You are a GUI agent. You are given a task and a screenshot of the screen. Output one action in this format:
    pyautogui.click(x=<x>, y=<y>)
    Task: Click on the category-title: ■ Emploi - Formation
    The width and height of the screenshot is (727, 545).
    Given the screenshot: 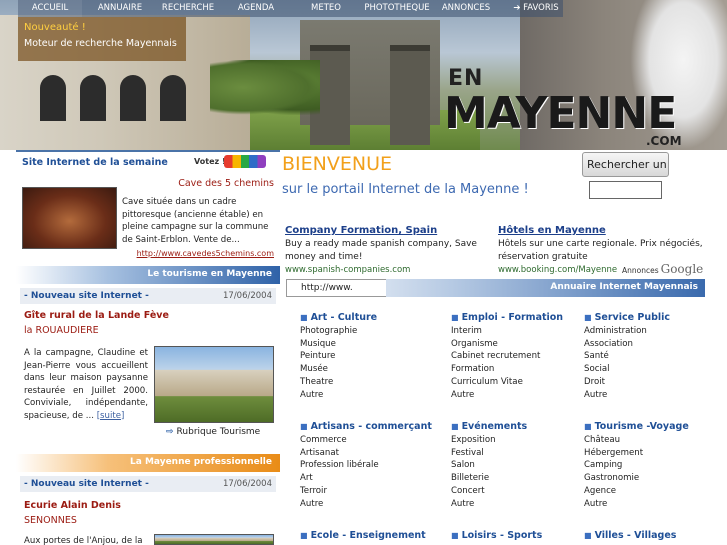 What is the action you would take?
    pyautogui.click(x=507, y=317)
    